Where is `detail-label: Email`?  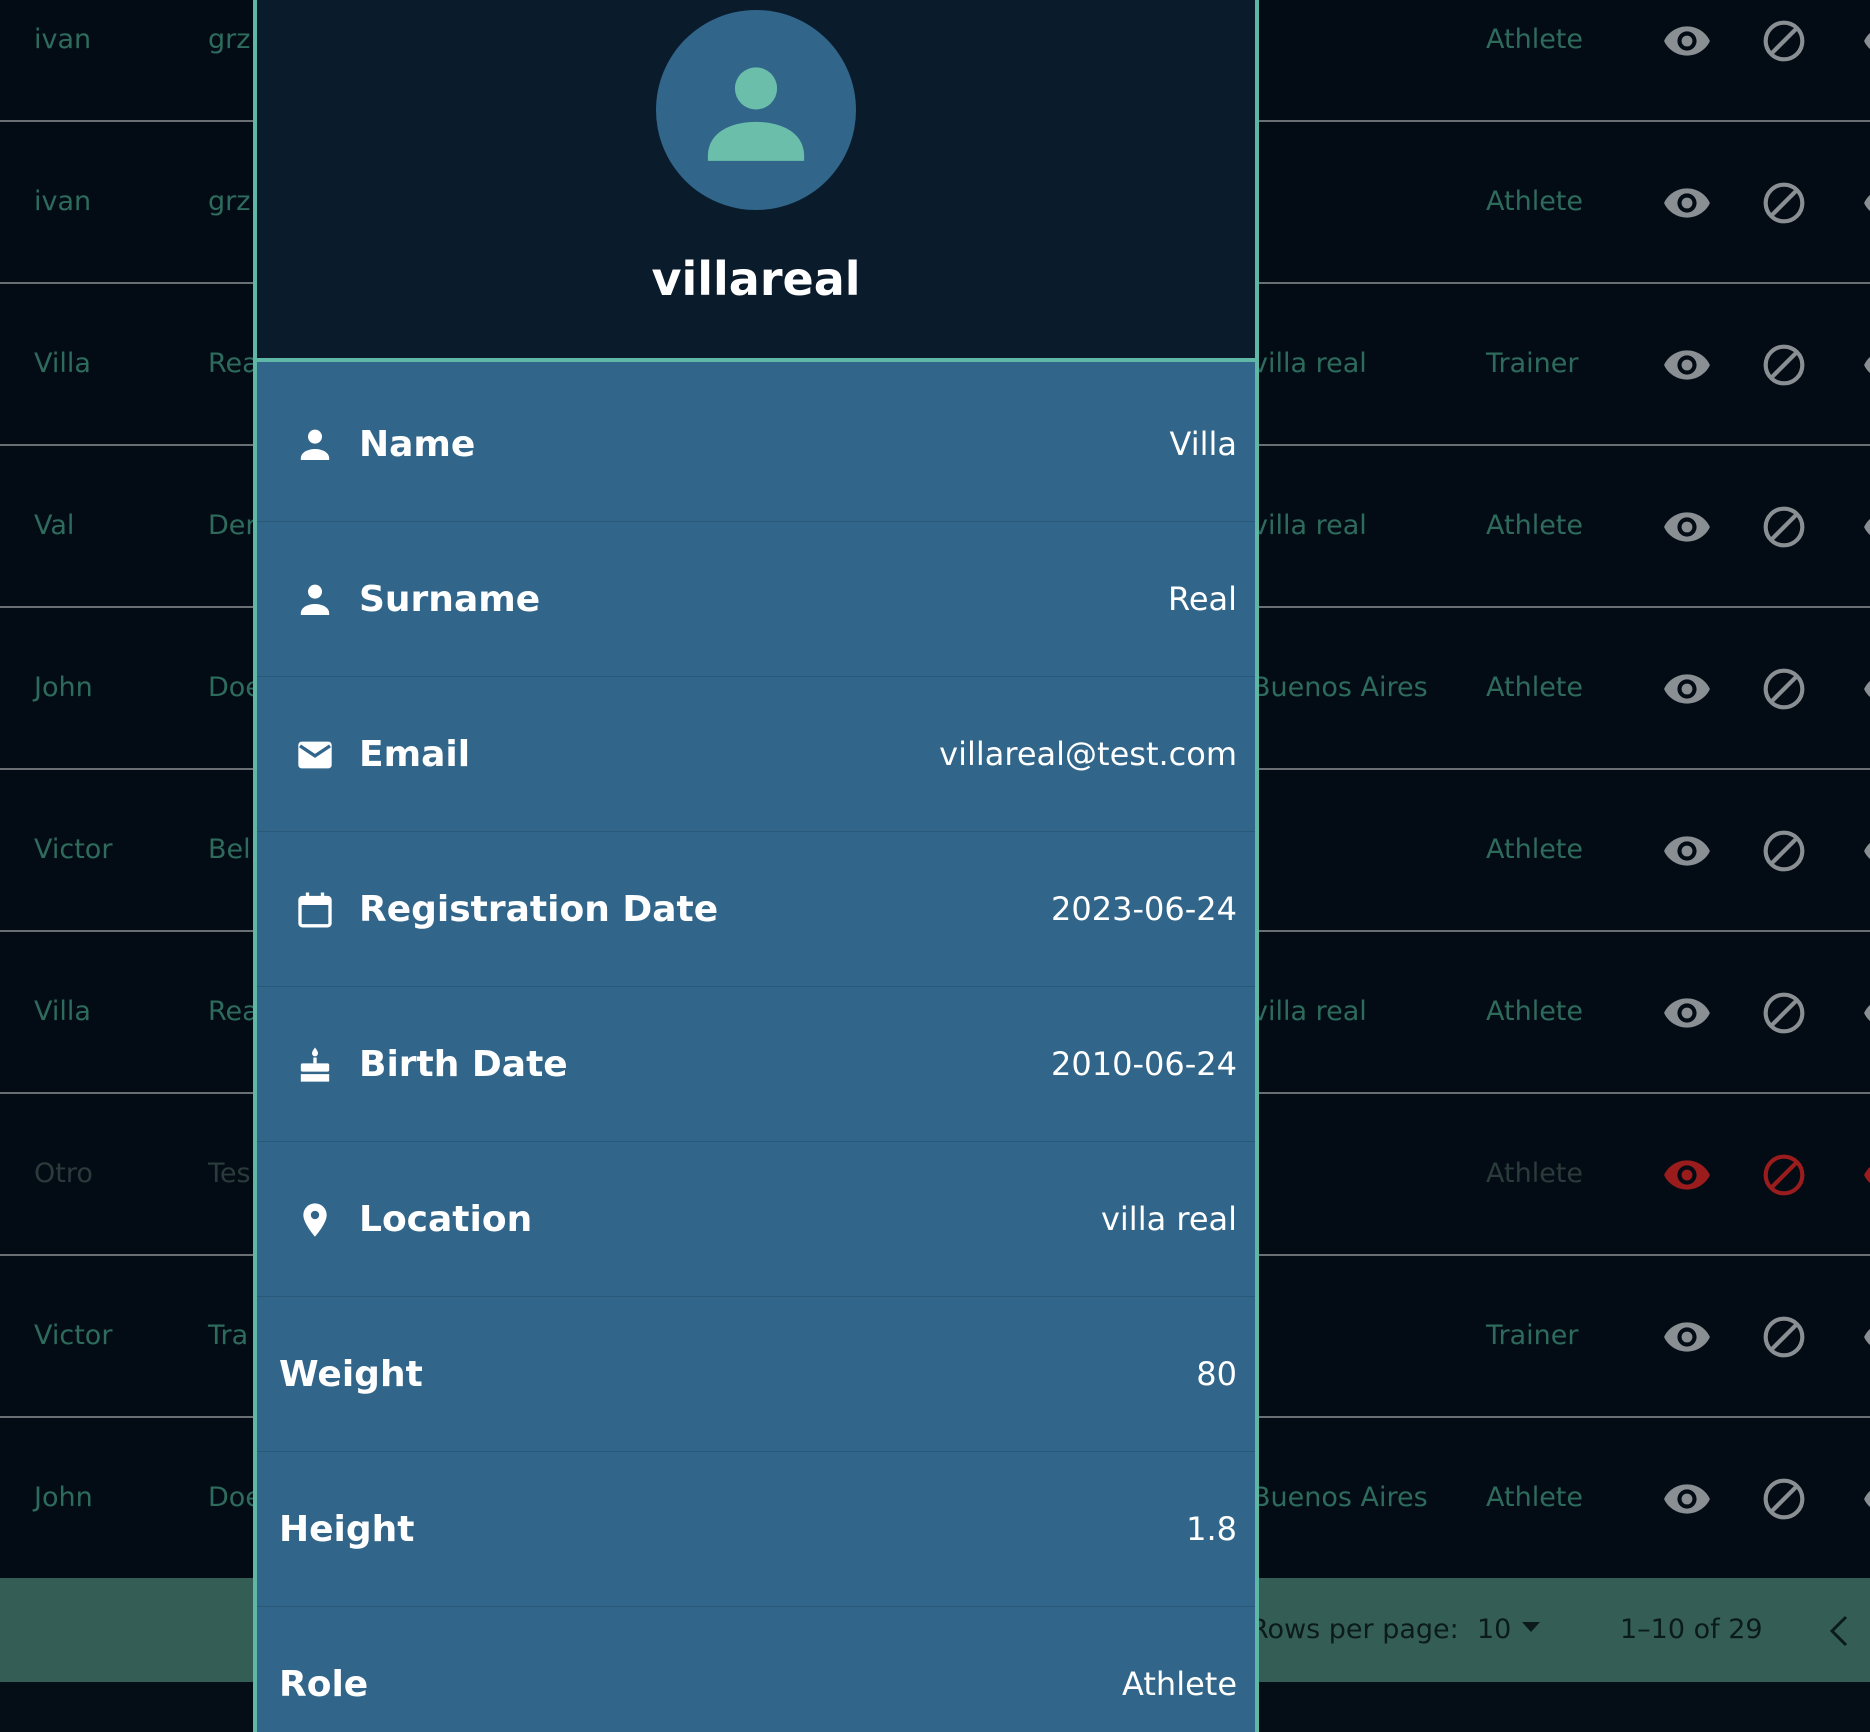
detail-label: Email is located at coordinates (415, 754).